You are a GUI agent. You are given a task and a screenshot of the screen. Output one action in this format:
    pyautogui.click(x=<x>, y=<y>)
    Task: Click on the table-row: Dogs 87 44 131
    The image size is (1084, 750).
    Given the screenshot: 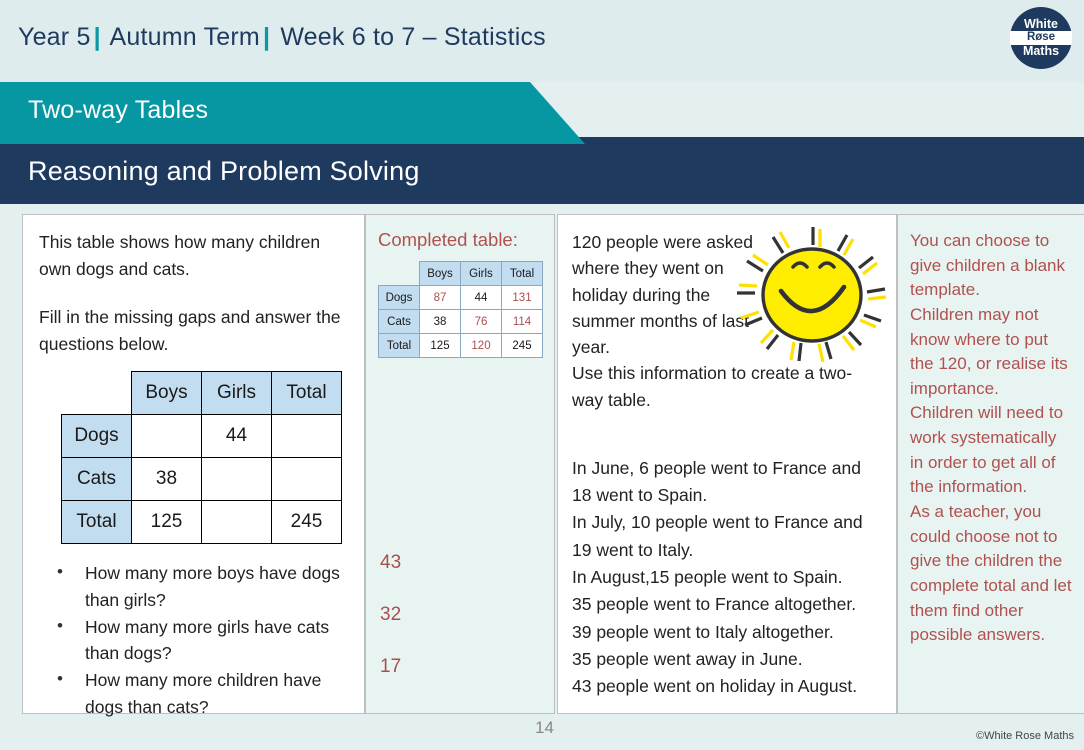 What is the action you would take?
    pyautogui.click(x=460, y=297)
    